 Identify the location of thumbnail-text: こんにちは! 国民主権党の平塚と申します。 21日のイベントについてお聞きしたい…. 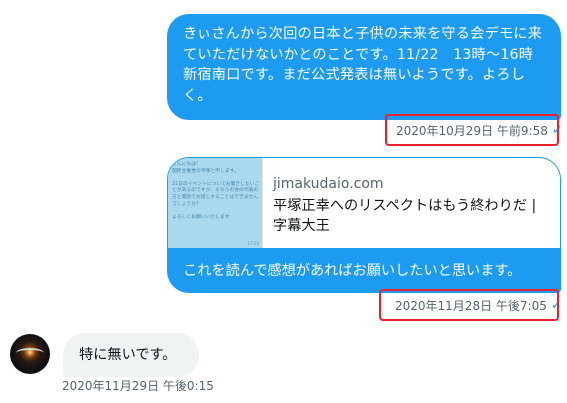
(216, 191).